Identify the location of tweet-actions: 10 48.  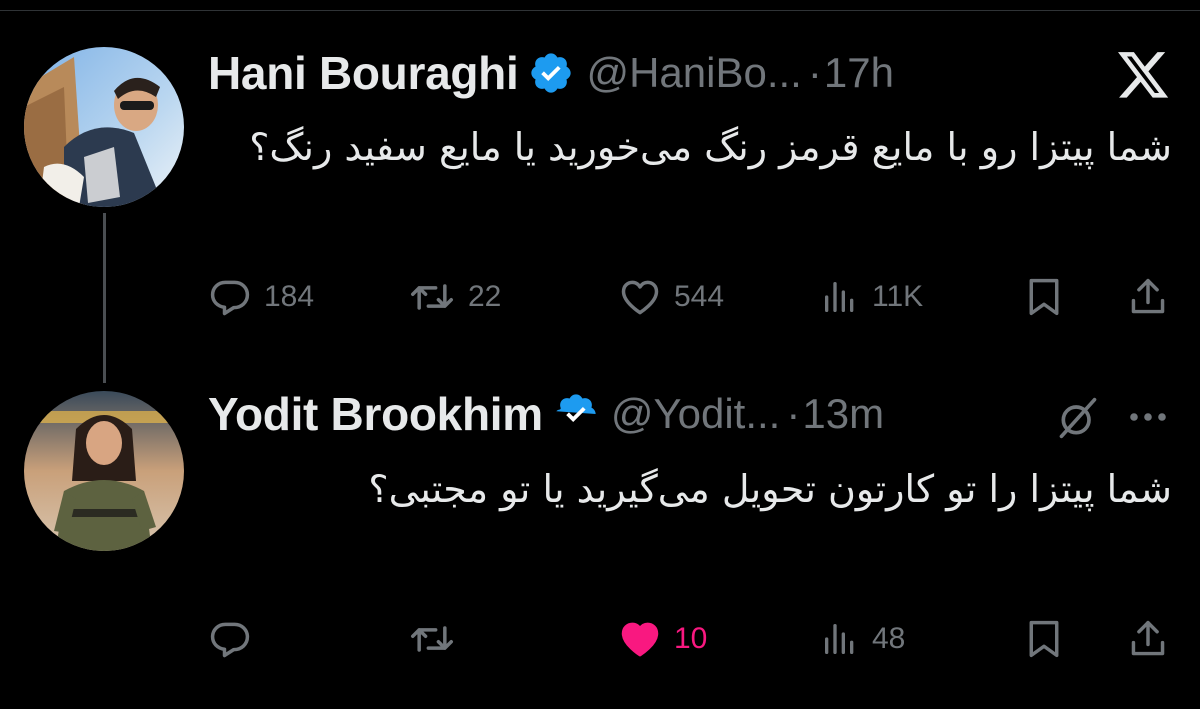
(690, 639).